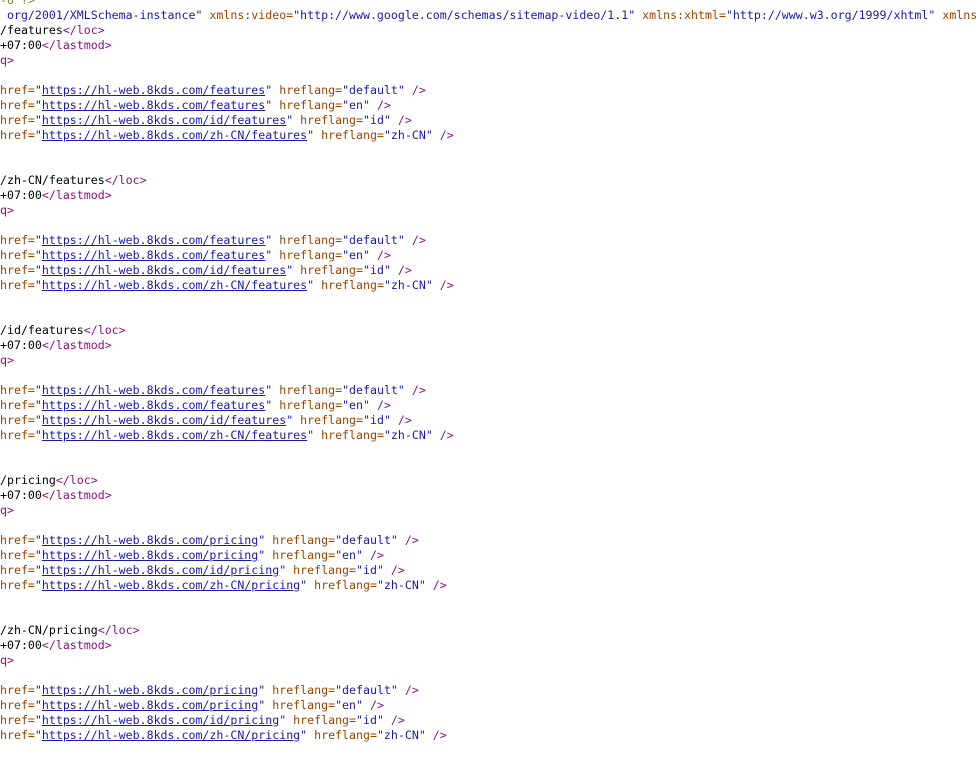 The height and width of the screenshot is (774, 979). I want to click on xml-tag-token: q>, so click(7, 210).